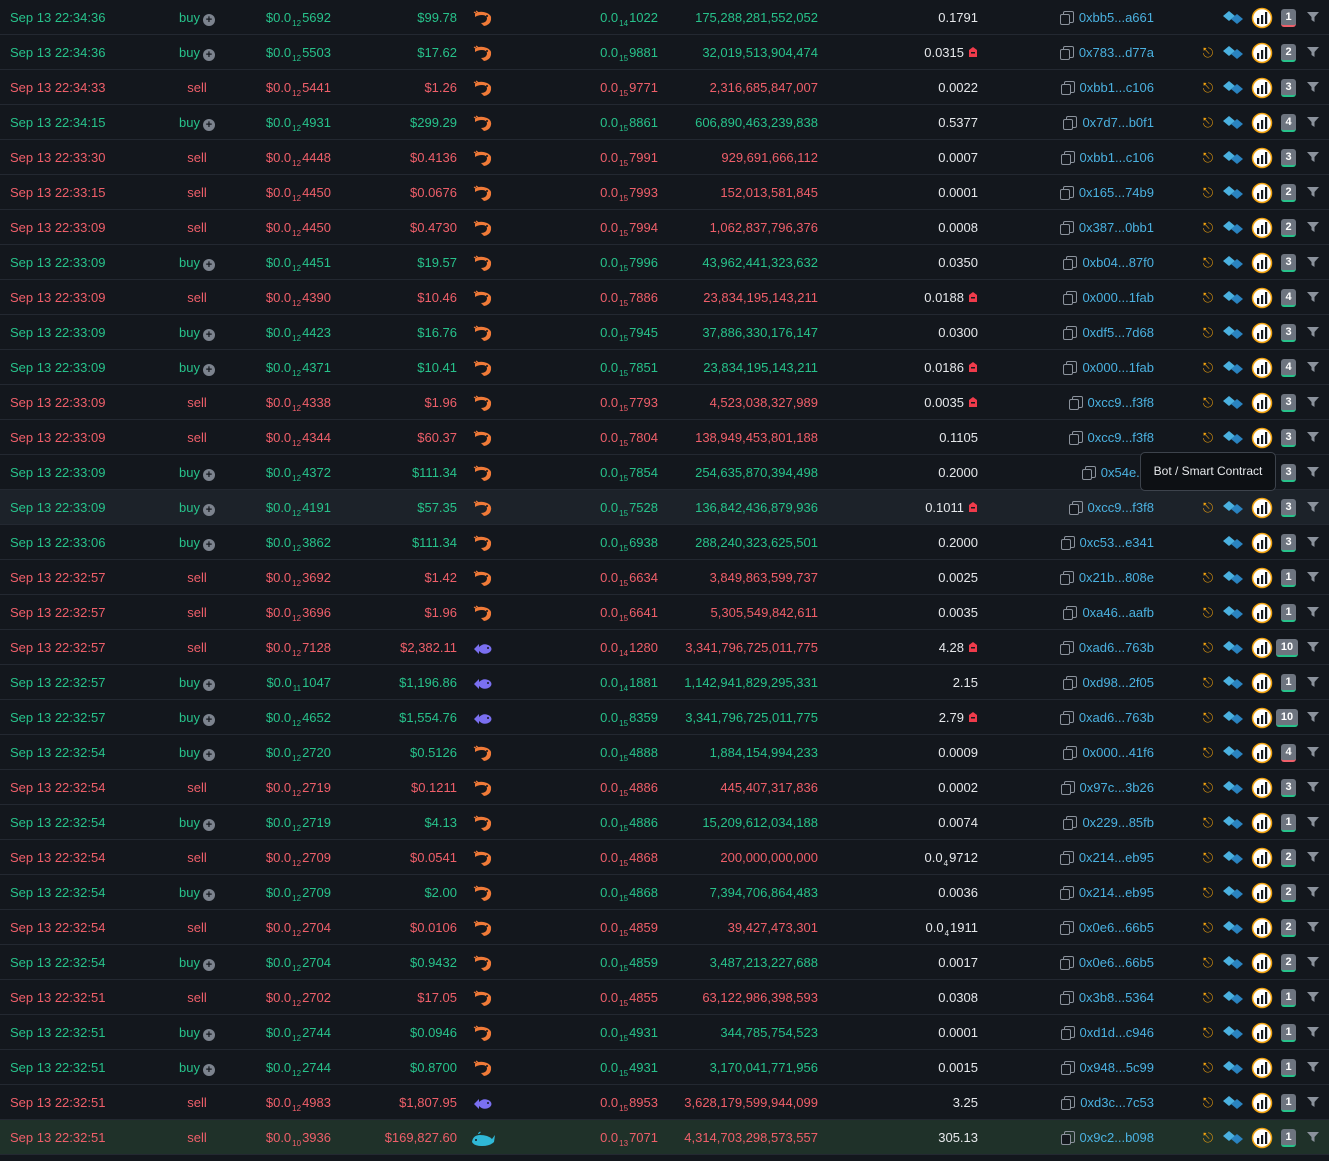 The image size is (1329, 1161). Describe the element at coordinates (1077, 262) in the screenshot. I see `wallet-link: 0xb04...87f0` at that location.